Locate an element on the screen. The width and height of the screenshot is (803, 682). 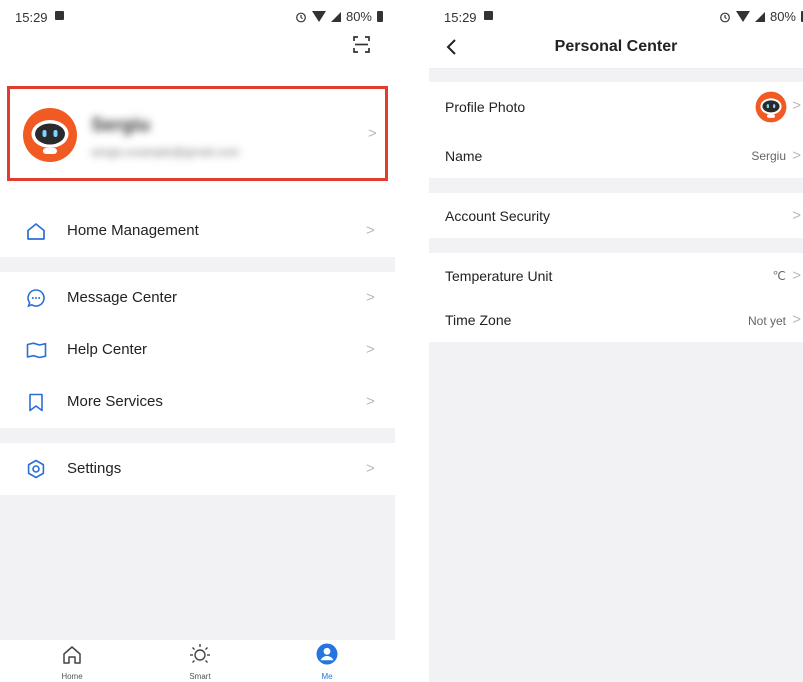
menu-item-label: Home Management is located at coordinates (133, 230).